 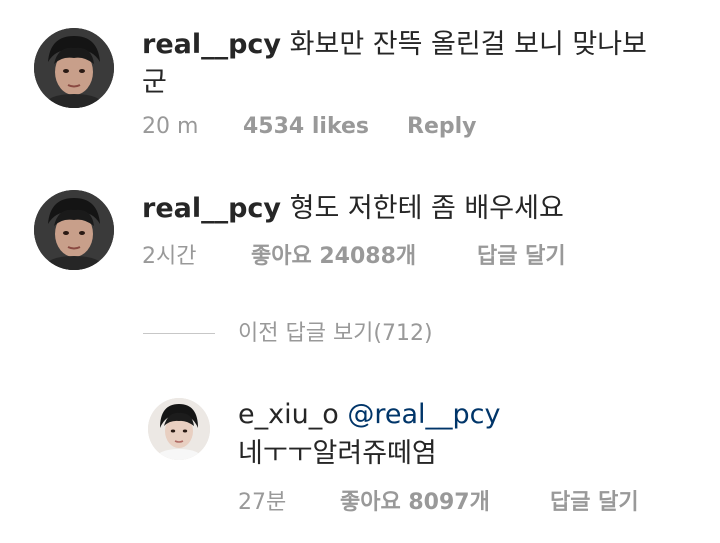 I want to click on comment-text: real__pcy 형도 저한테 좀 배우세요, so click(x=353, y=209).